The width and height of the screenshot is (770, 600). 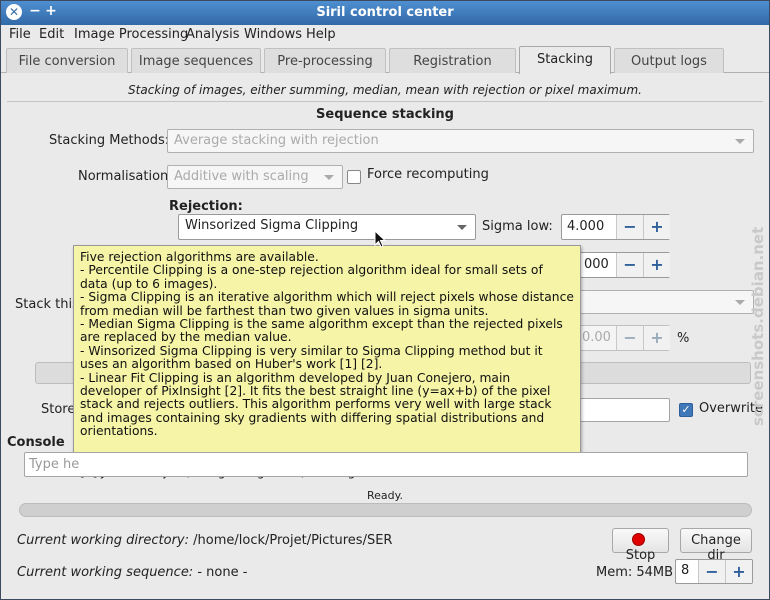 I want to click on progress-bar, so click(x=385, y=510).